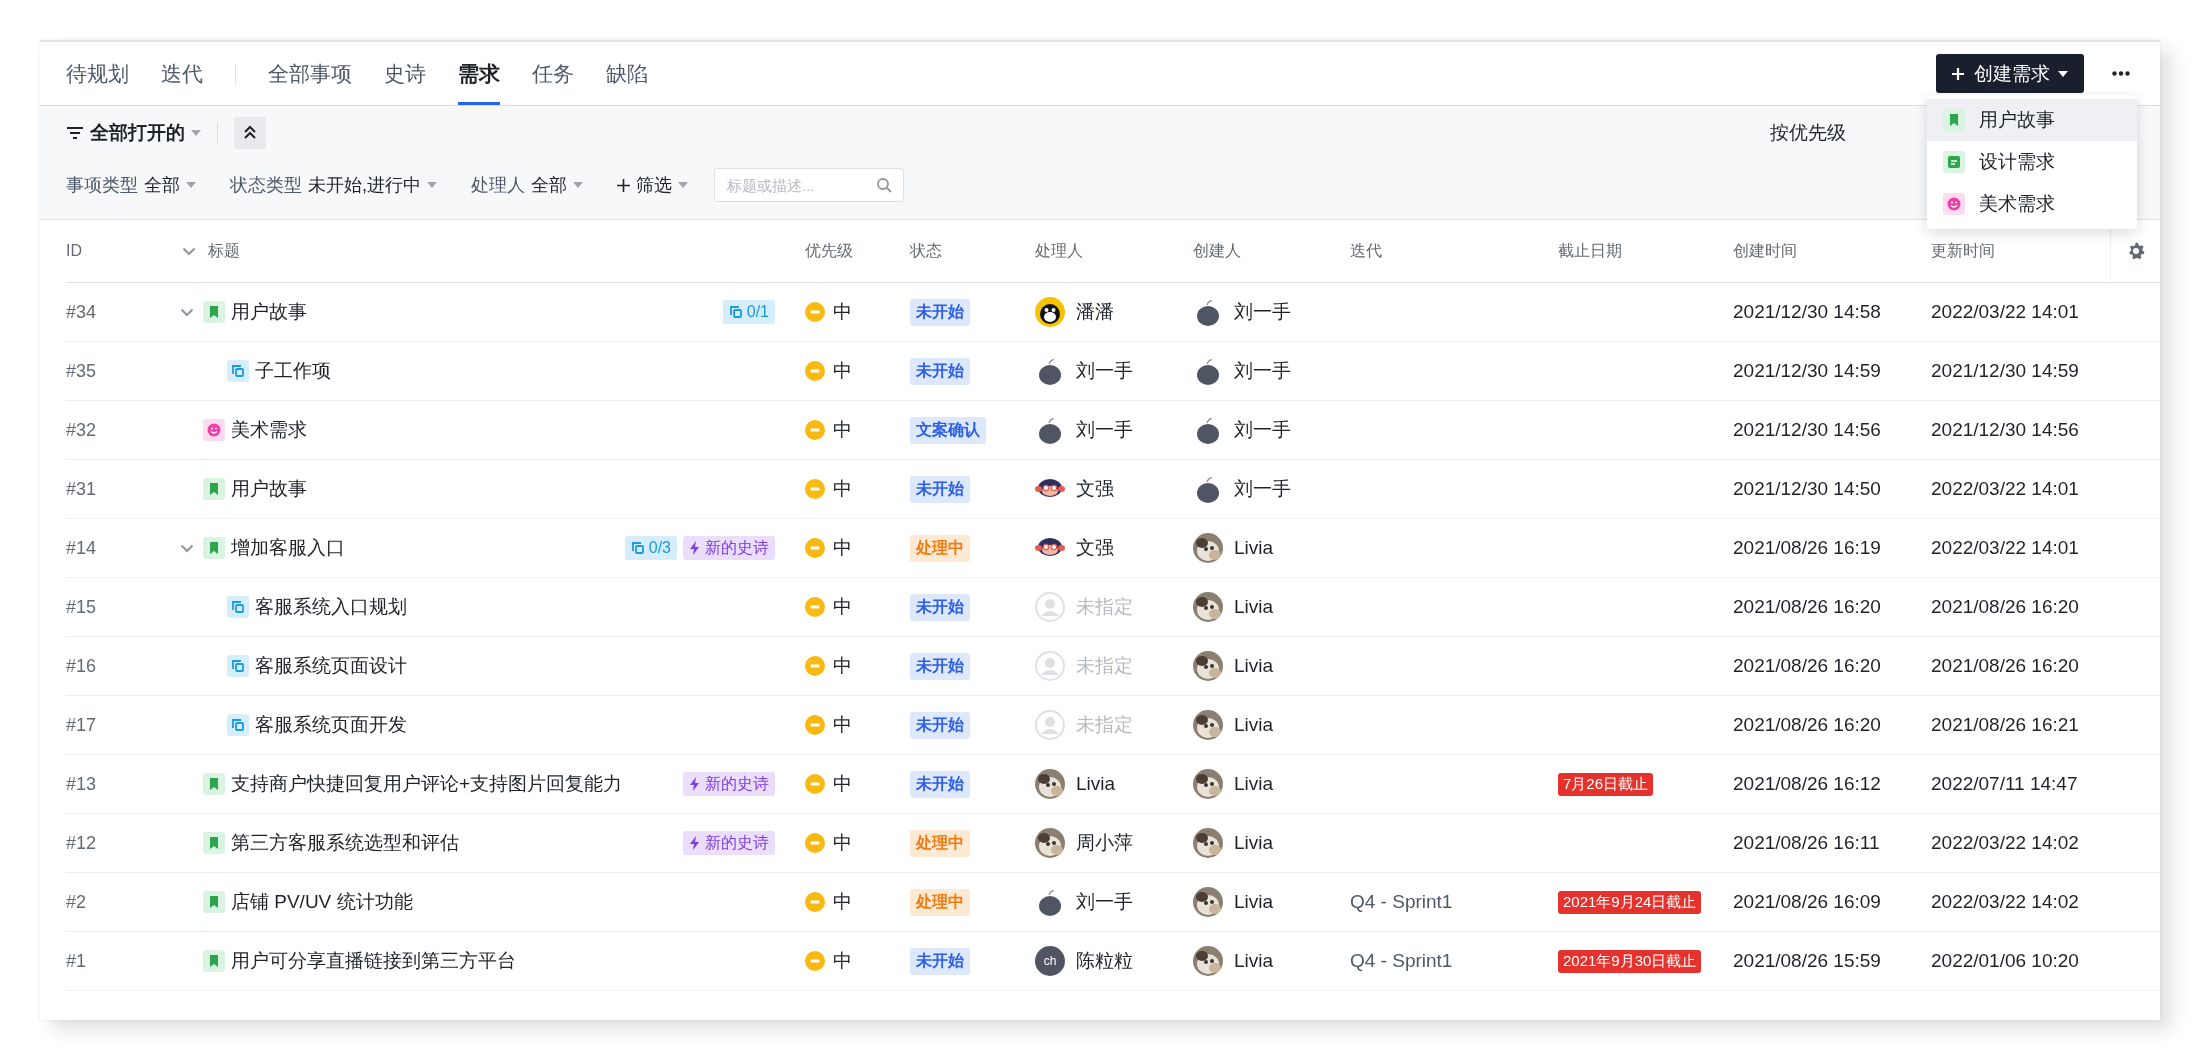 This screenshot has width=2212, height=1060. What do you see at coordinates (331, 607) in the screenshot?
I see `item-title: 客服系统入口规划` at bounding box center [331, 607].